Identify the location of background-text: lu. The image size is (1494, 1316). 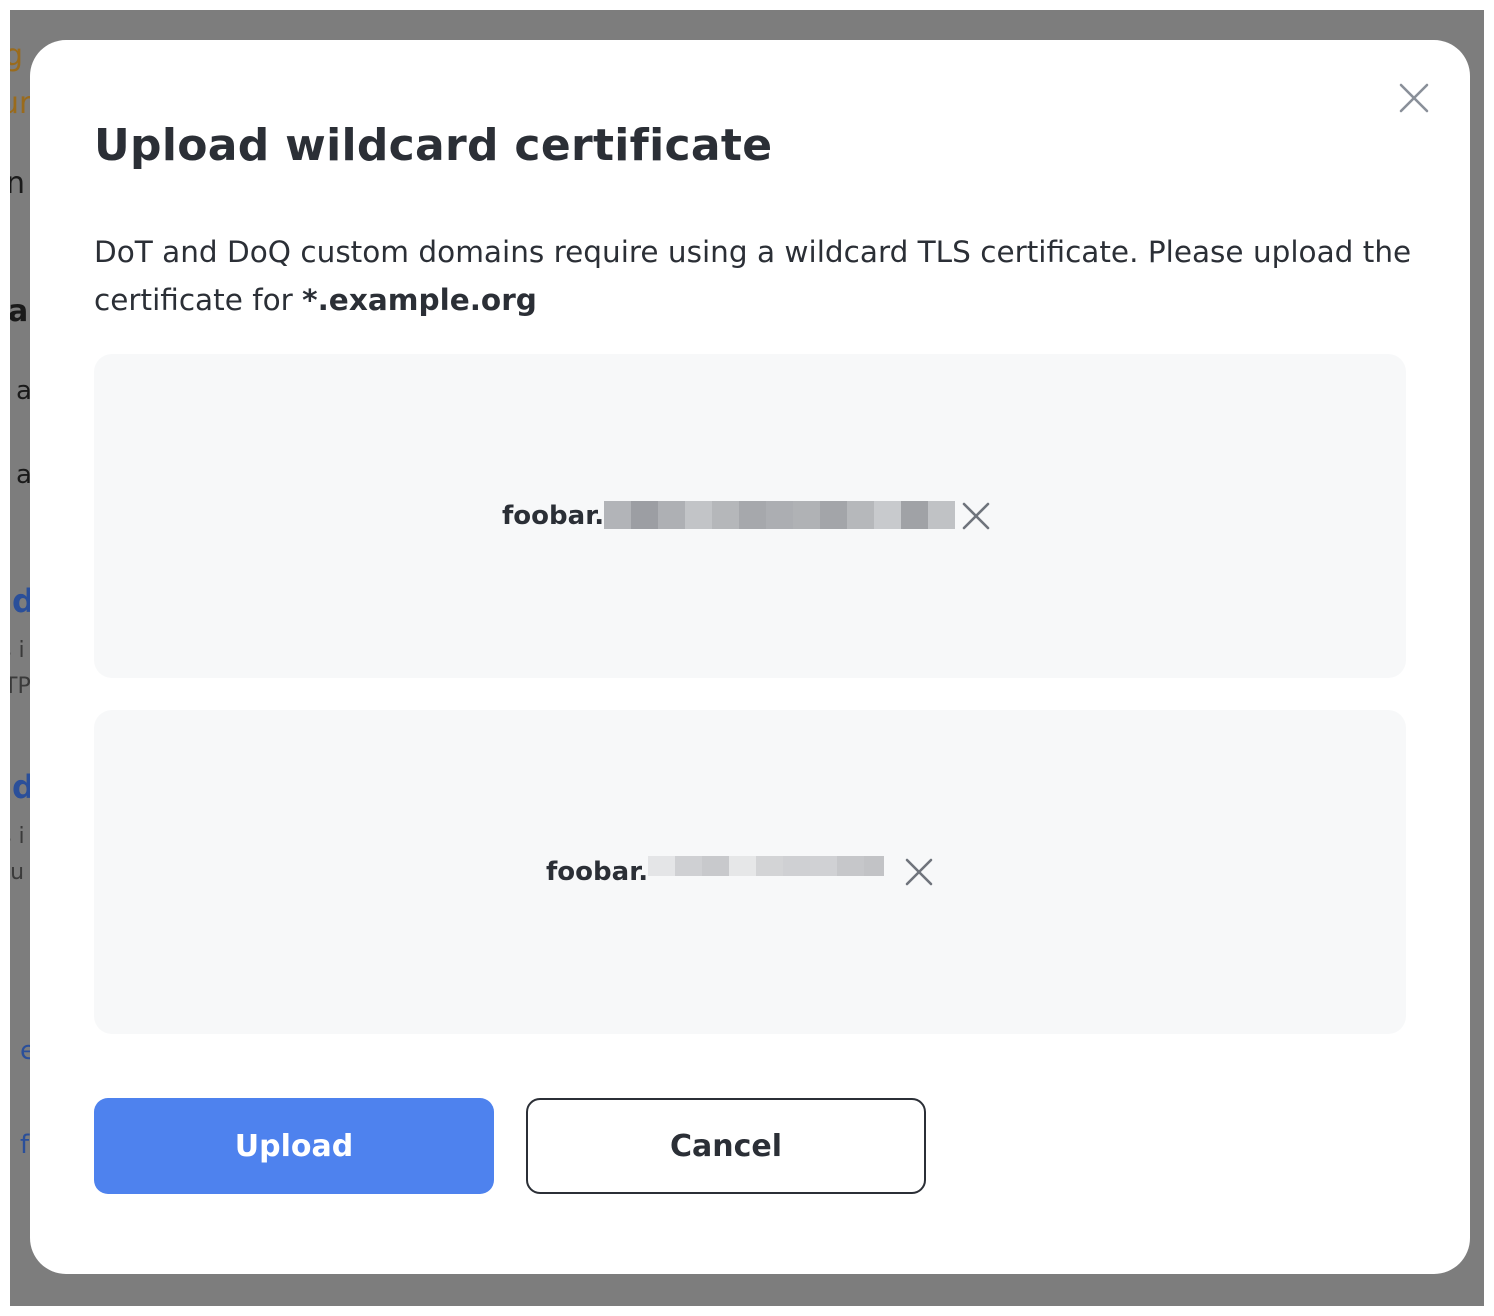
(17, 872).